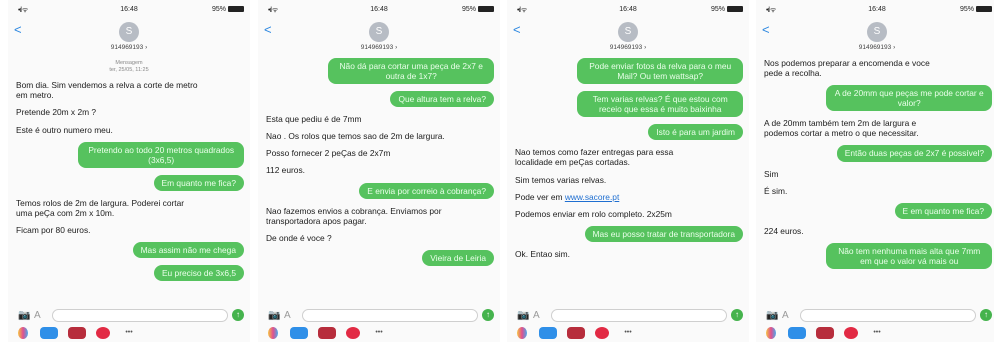  What do you see at coordinates (542, 253) in the screenshot?
I see `message-text: Ok. Entao sim.` at bounding box center [542, 253].